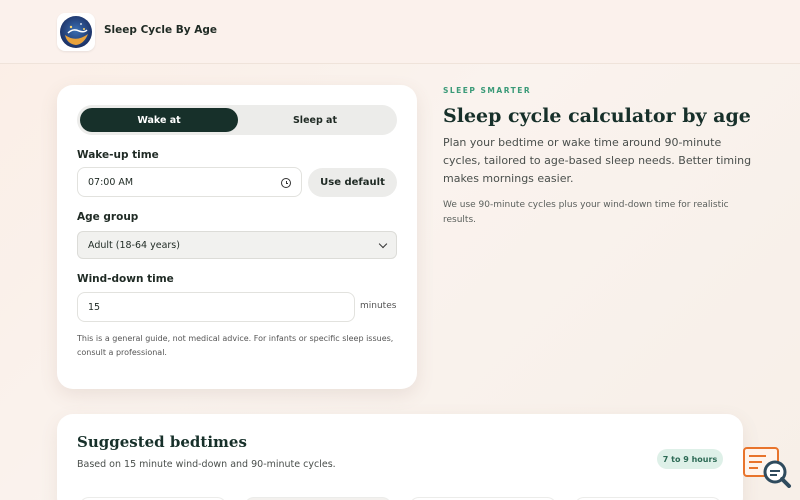 Image resolution: width=800 pixels, height=500 pixels. I want to click on wake-time-label: Wake-up time, so click(118, 155).